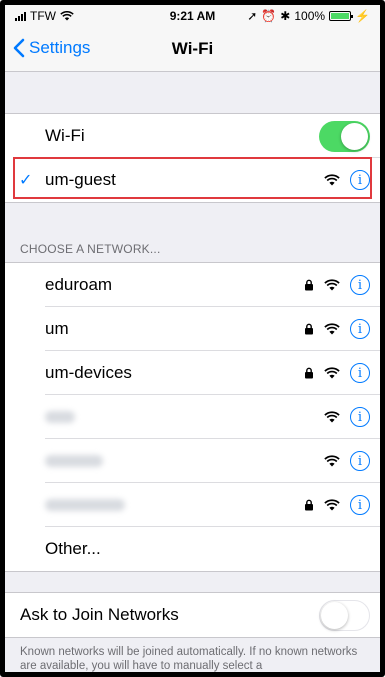 Image resolution: width=385 pixels, height=677 pixels. I want to click on charging-icon: ⚡, so click(362, 16).